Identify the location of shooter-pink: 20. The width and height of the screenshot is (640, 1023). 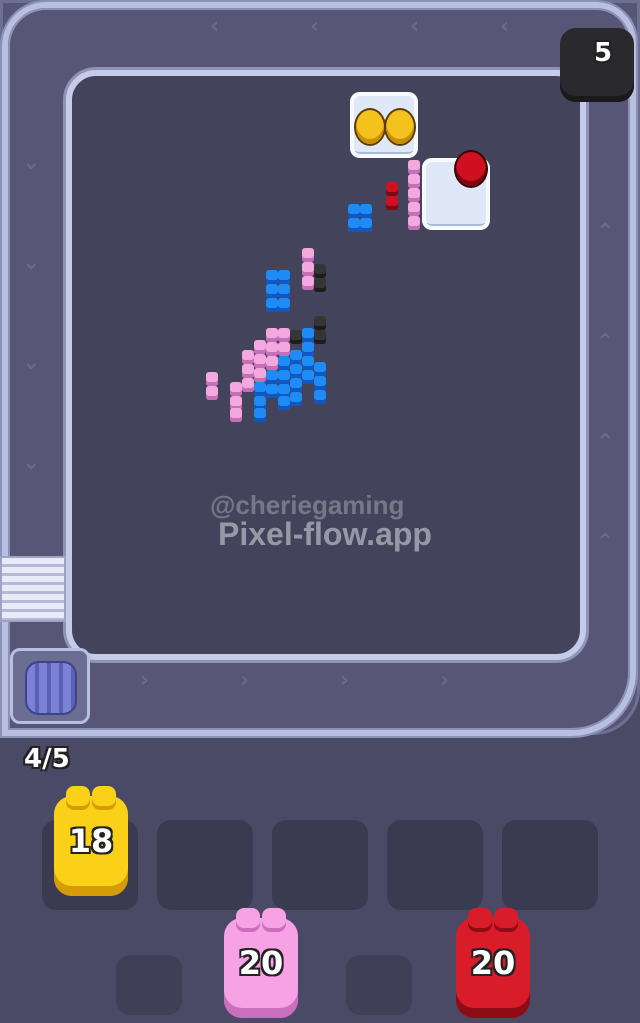
(261, 963).